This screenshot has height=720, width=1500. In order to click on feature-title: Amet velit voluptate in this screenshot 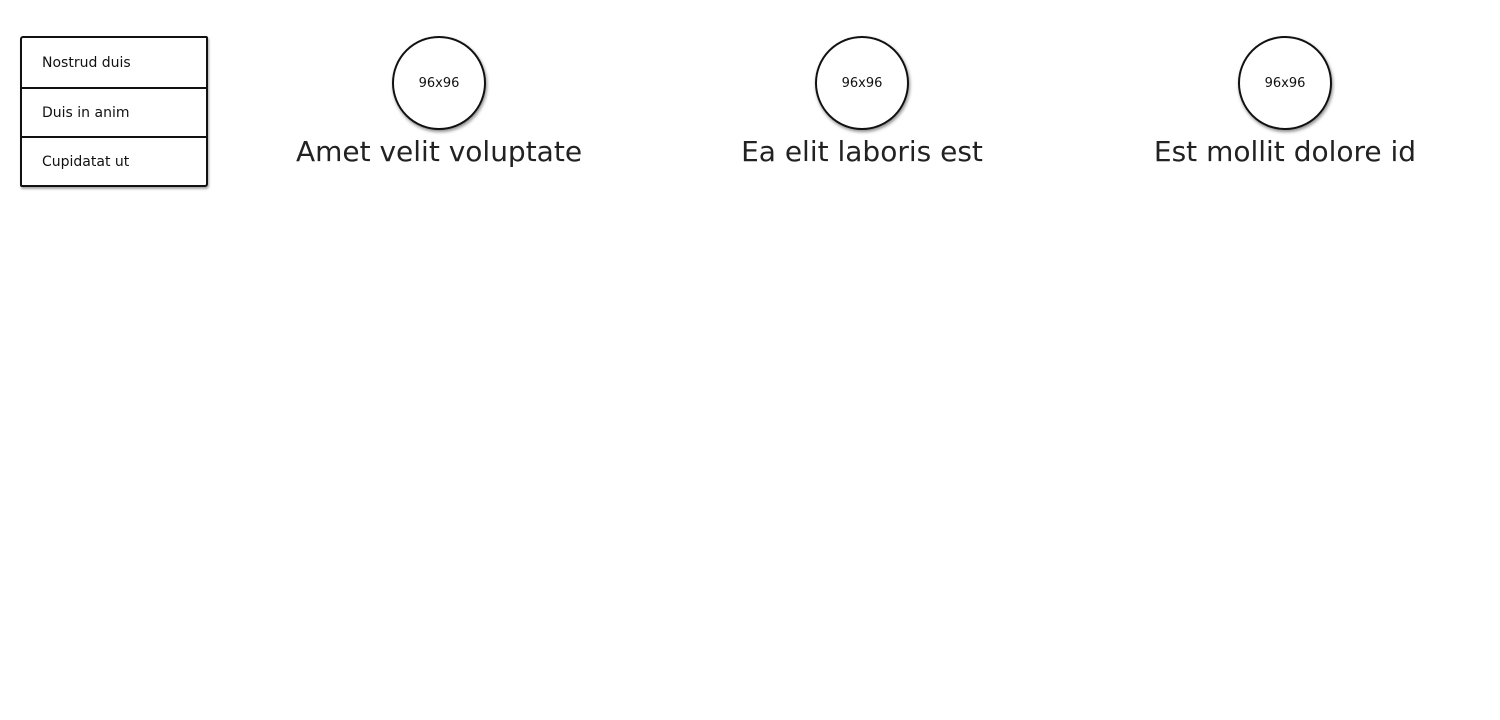, I will do `click(439, 151)`.